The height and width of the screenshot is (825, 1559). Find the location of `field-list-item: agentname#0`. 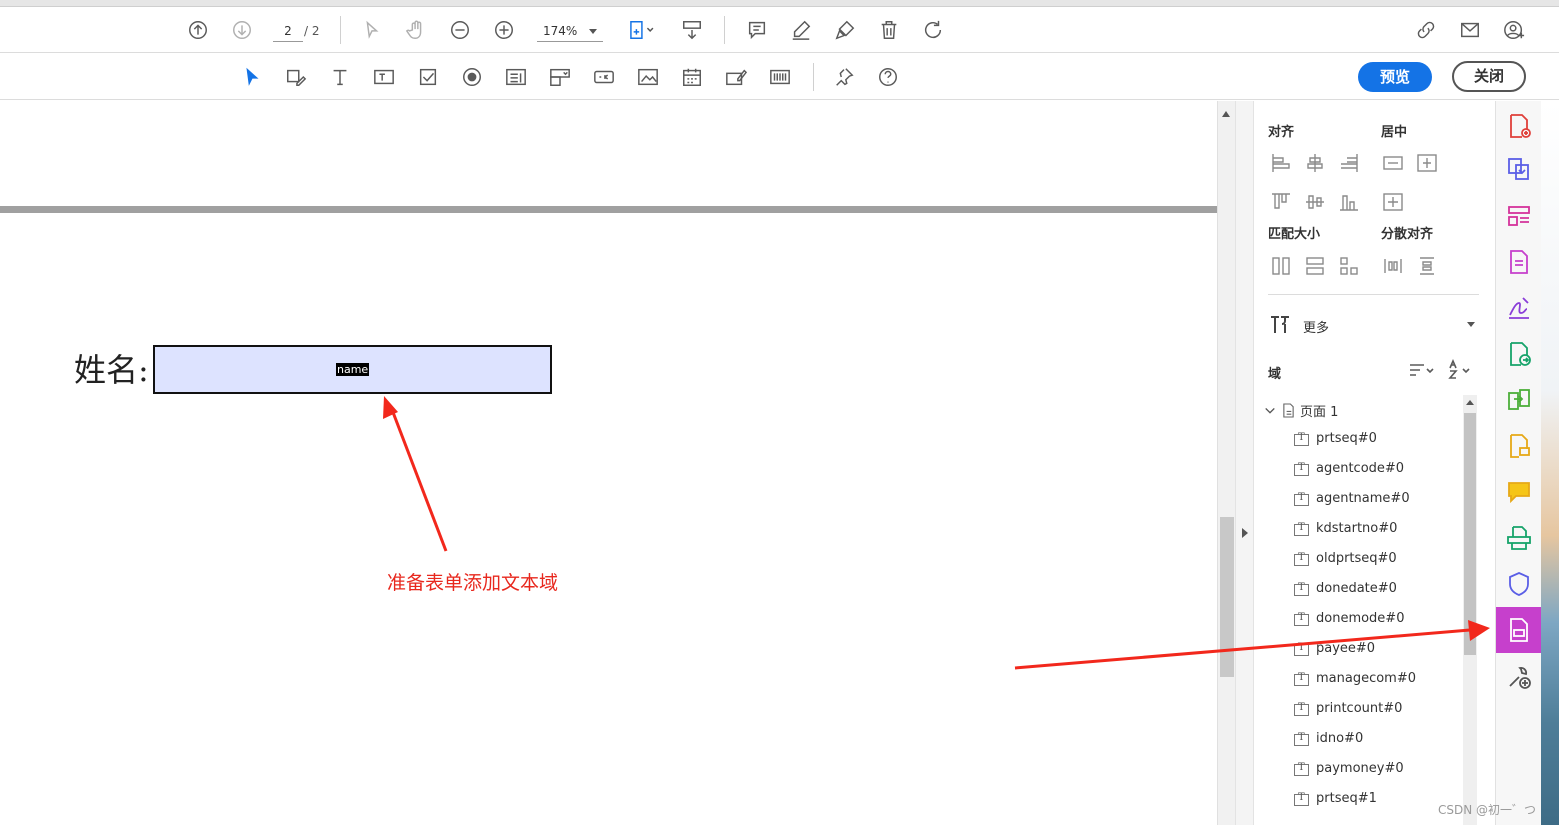

field-list-item: agentname#0 is located at coordinates (1379, 501).